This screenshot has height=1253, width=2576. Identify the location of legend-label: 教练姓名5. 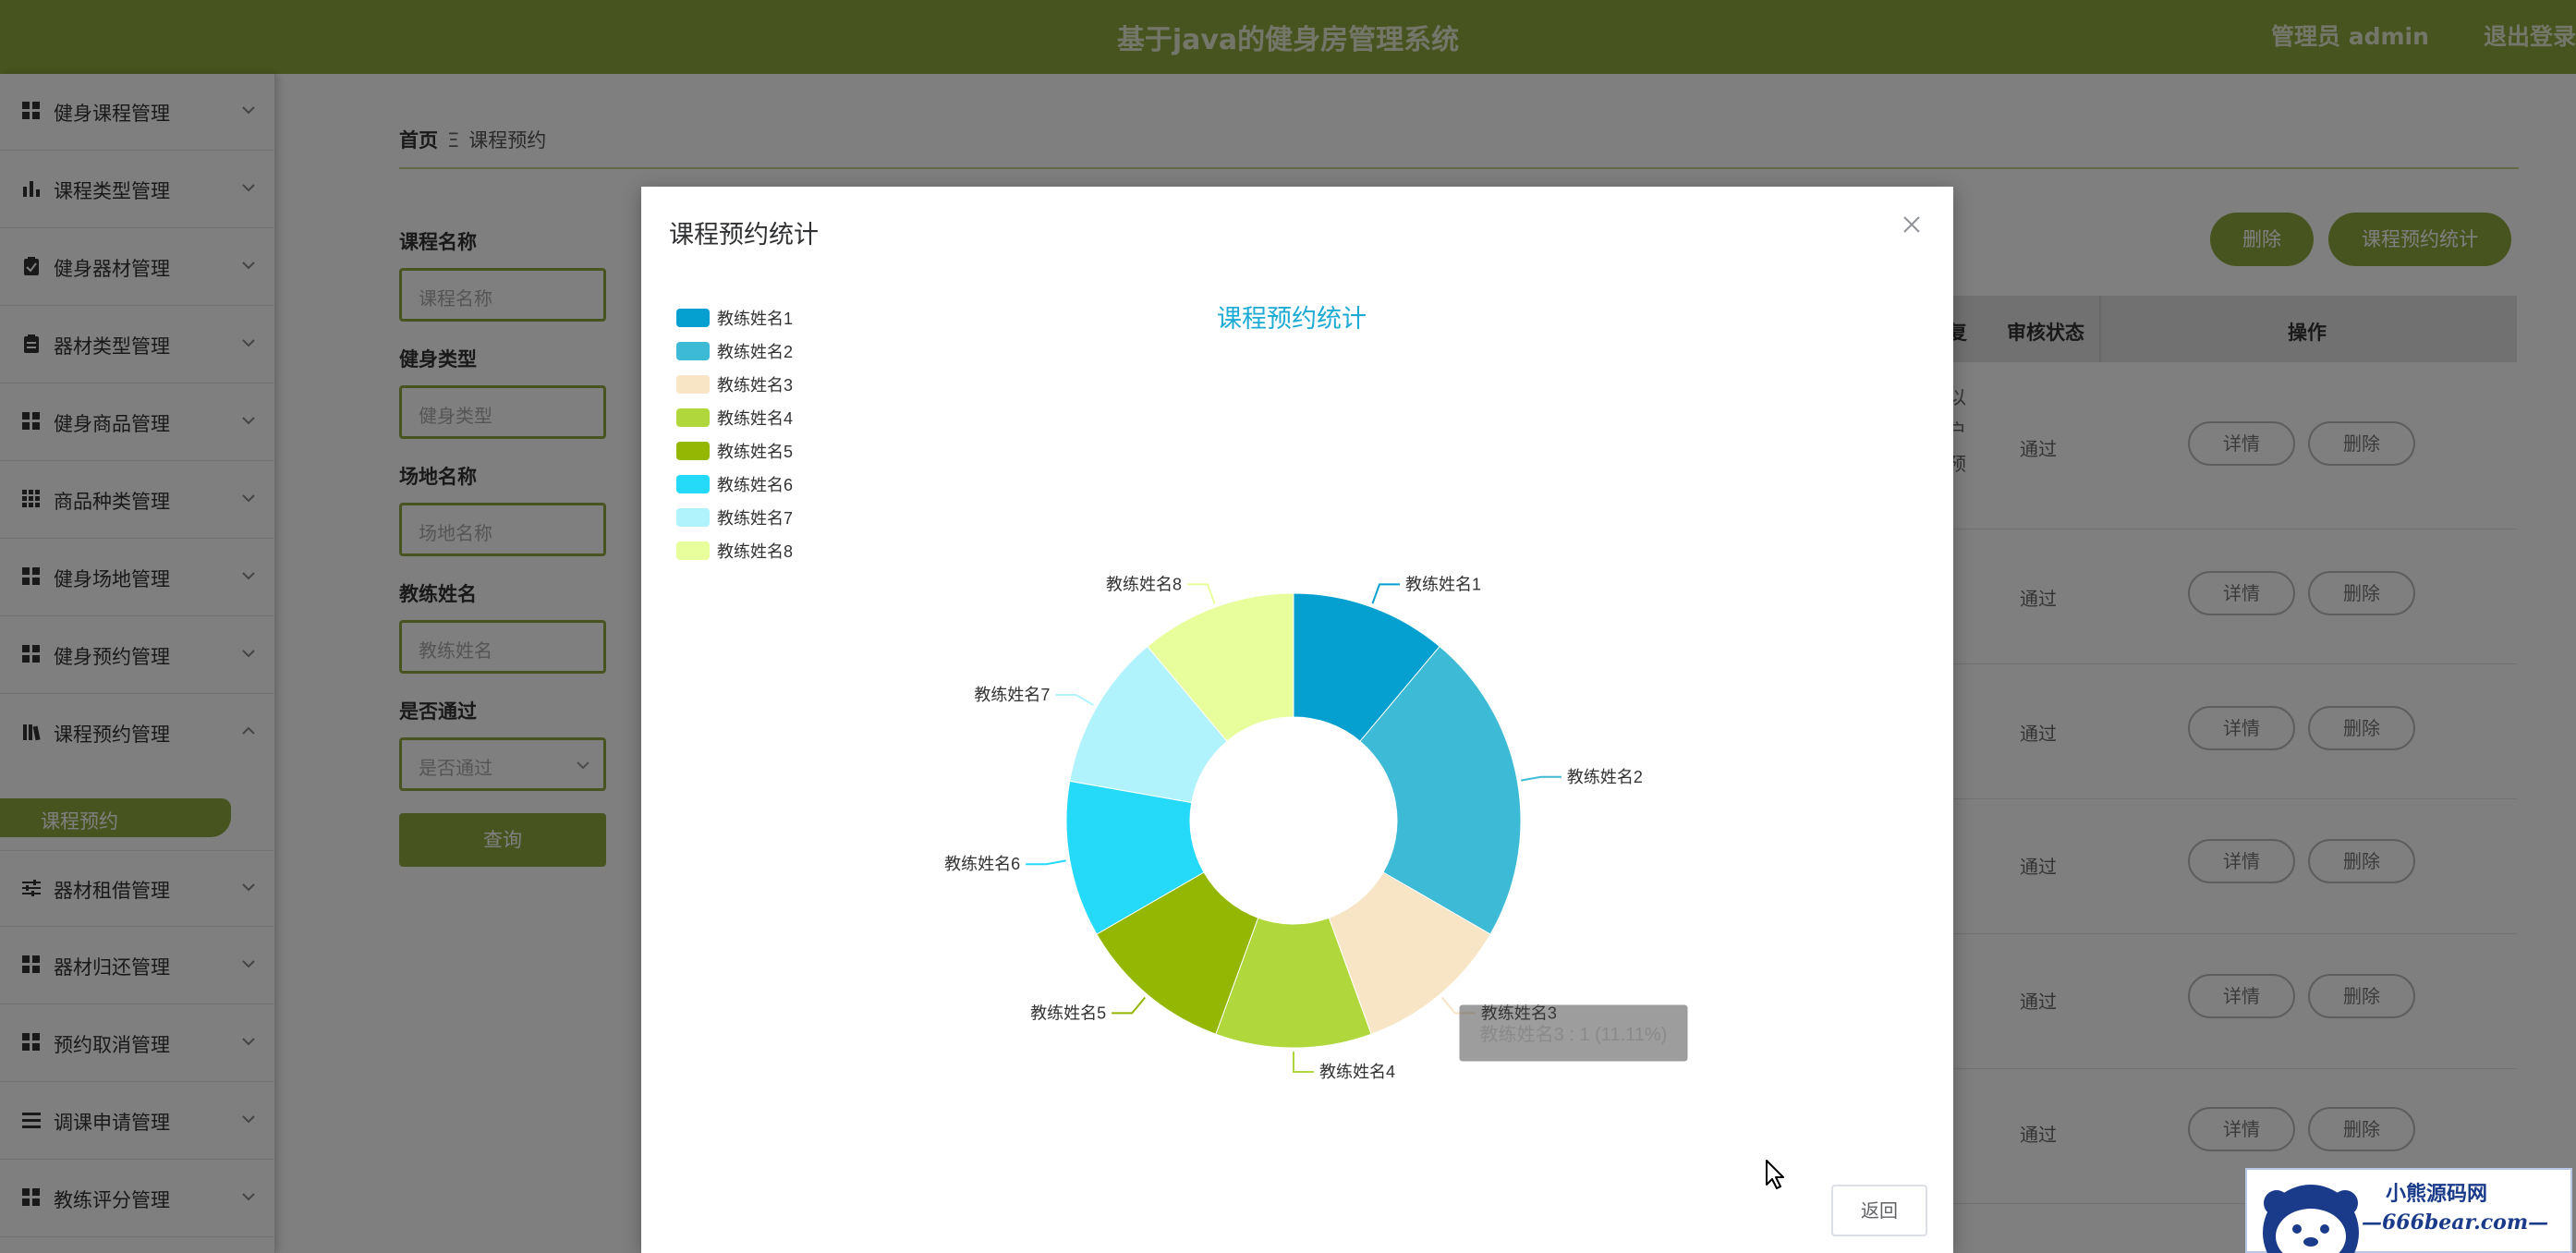
(755, 452).